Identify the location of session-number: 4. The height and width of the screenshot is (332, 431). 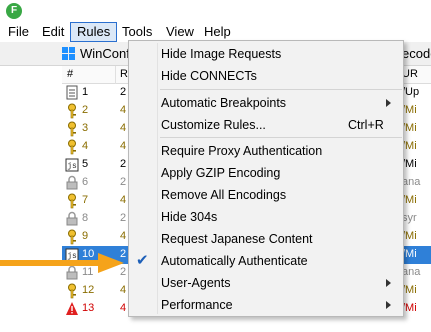
(85, 146).